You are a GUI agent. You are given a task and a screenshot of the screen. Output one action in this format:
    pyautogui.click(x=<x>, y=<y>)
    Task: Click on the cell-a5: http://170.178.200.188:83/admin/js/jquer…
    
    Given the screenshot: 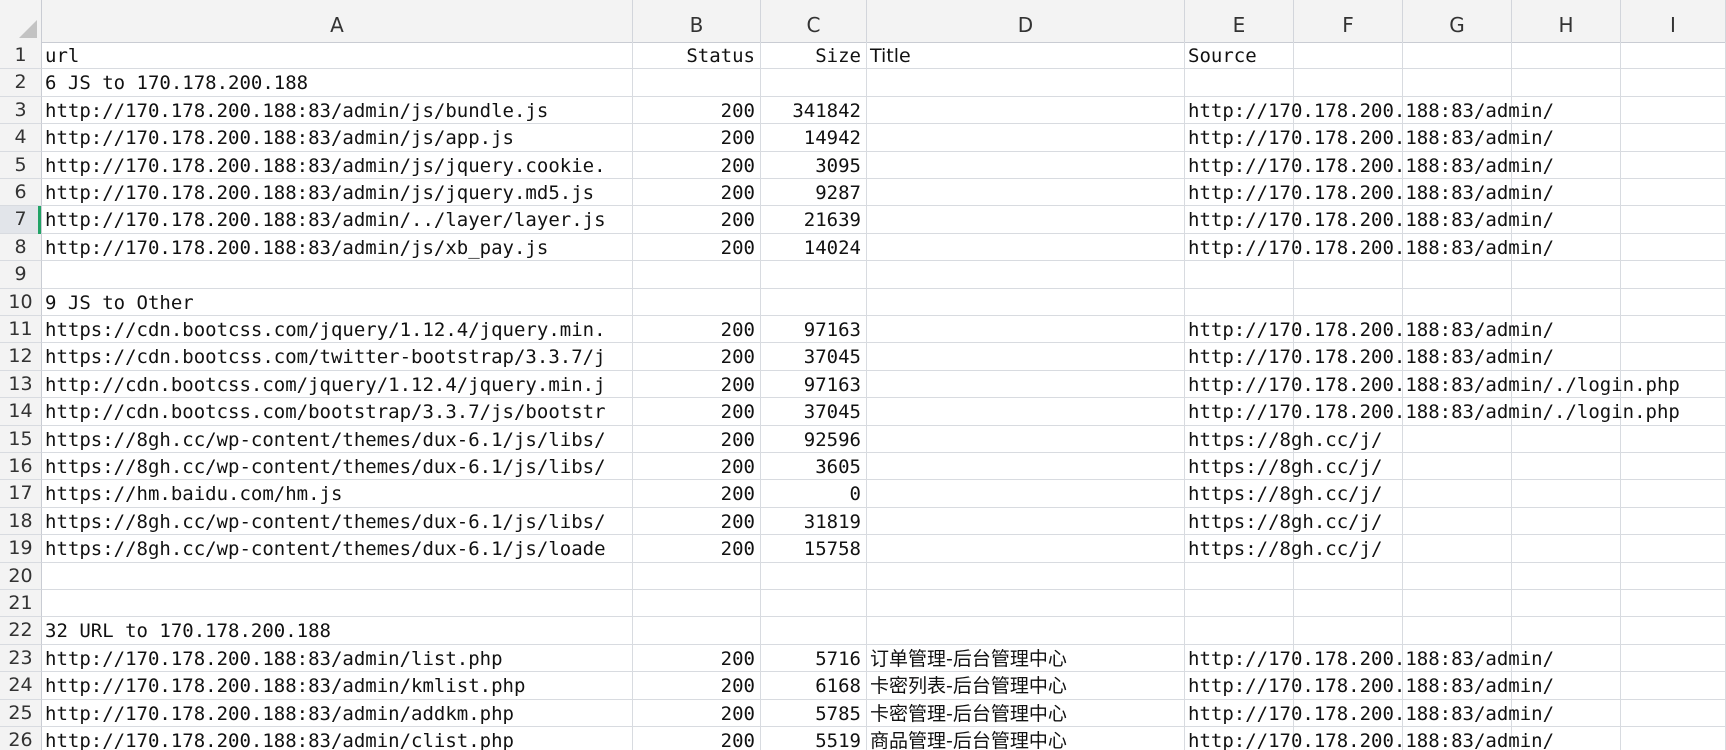 What is the action you would take?
    pyautogui.click(x=337, y=165)
    